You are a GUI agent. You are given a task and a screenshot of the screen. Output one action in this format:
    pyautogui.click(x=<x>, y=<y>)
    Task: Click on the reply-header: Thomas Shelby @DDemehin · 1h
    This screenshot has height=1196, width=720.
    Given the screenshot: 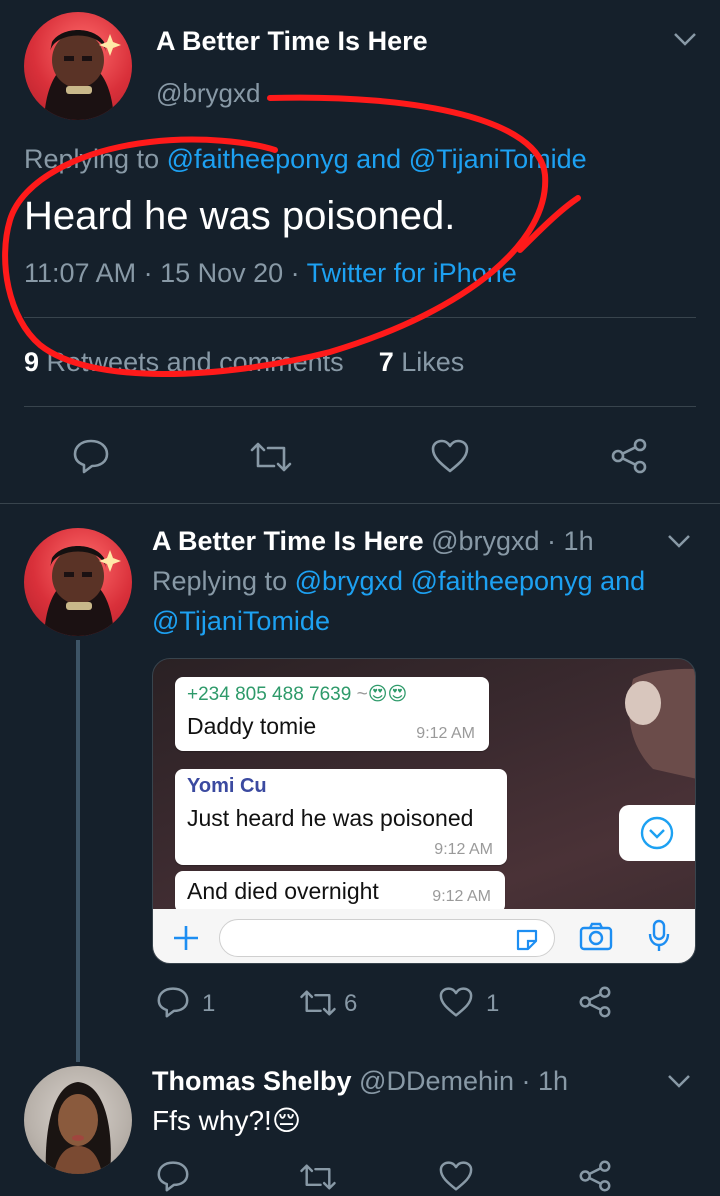 What is the action you would take?
    pyautogui.click(x=360, y=1081)
    